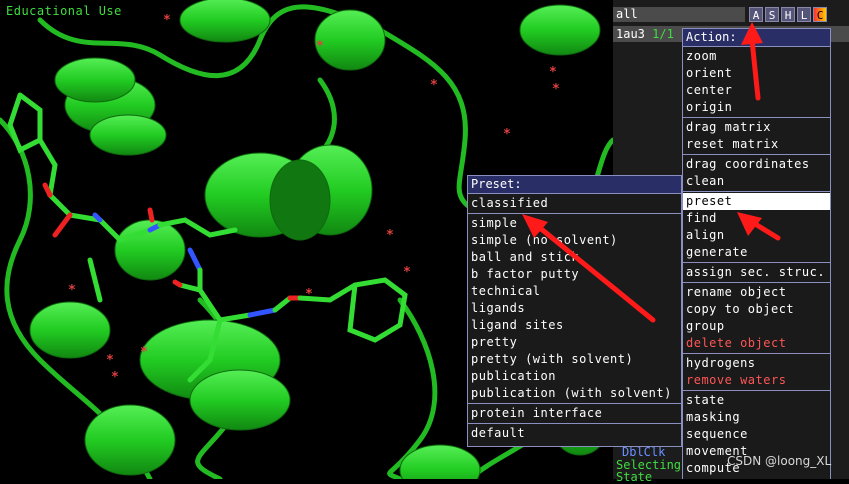 Image resolution: width=849 pixels, height=484 pixels. I want to click on arrow-to-a-button, so click(755, 69).